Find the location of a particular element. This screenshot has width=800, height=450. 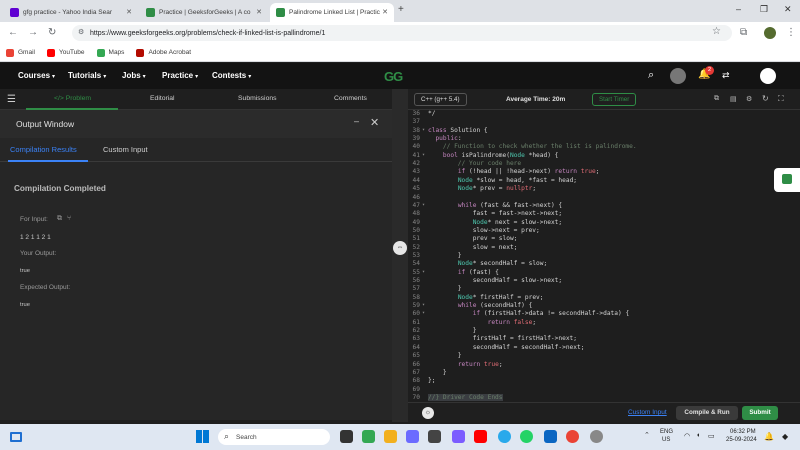

code-text: class Solution { is located at coordinates (458, 130).